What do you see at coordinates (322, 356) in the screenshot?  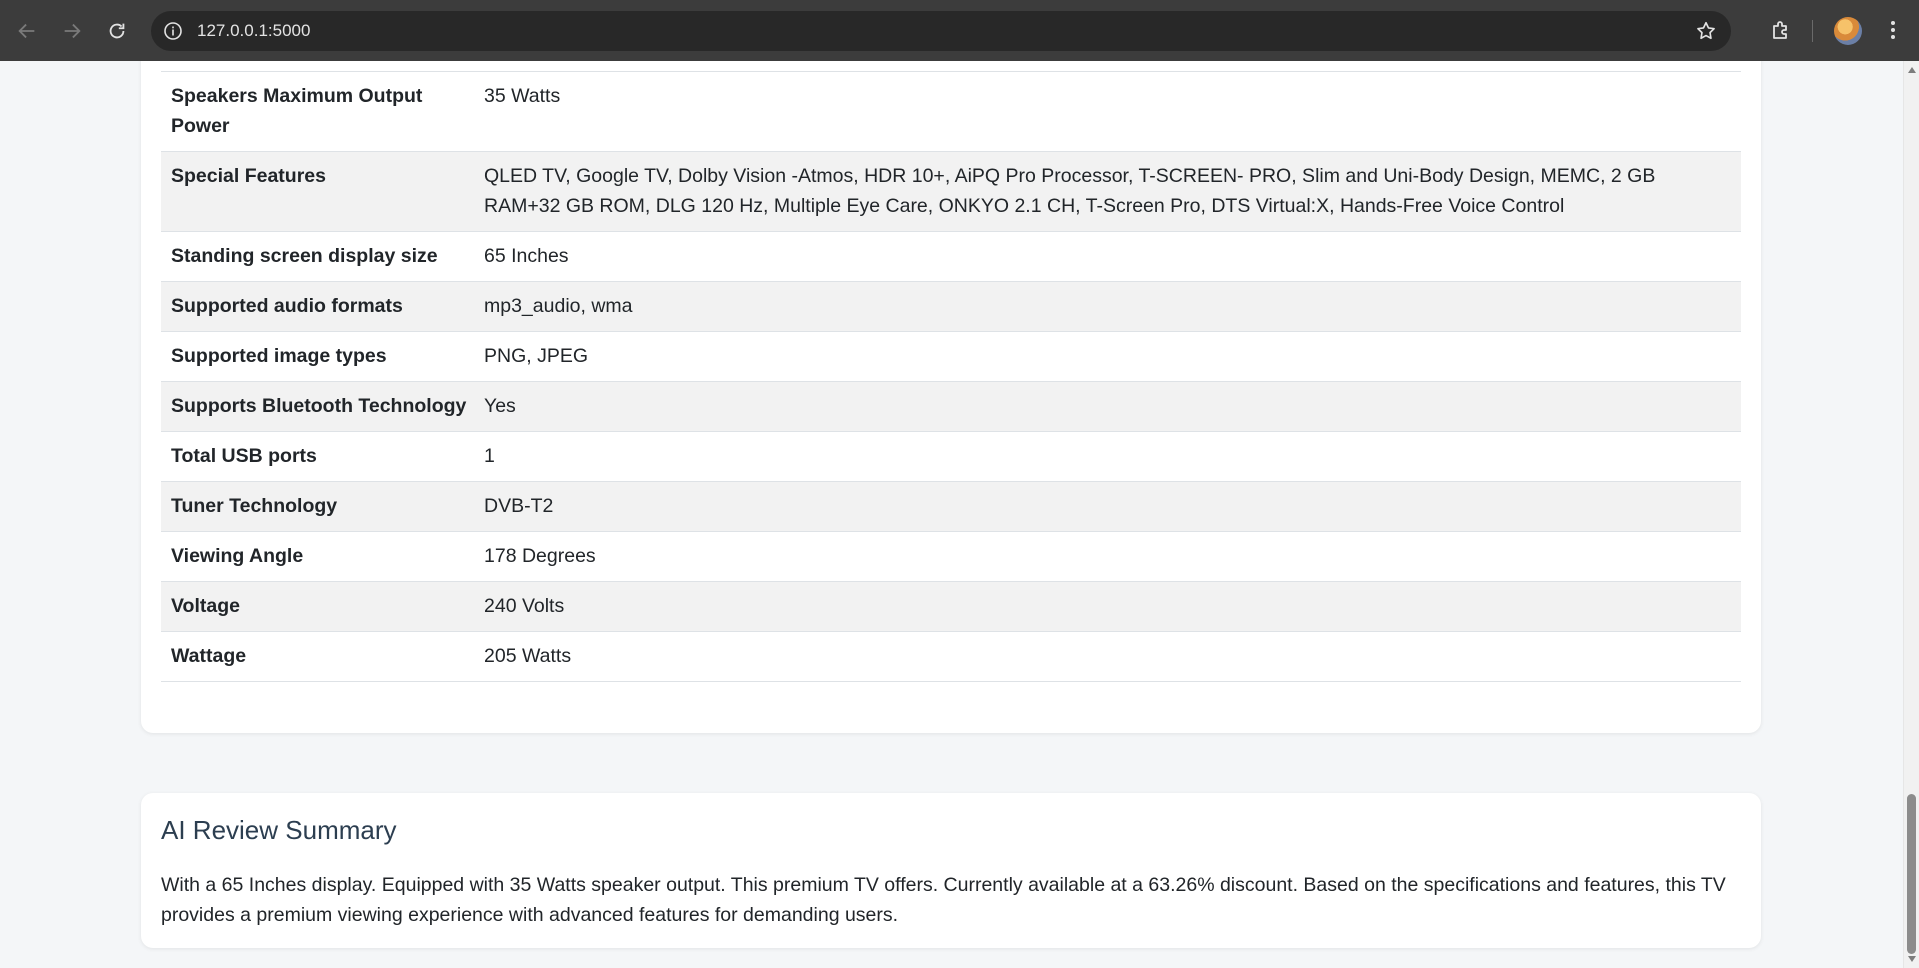 I see `spec-label: Supported image types` at bounding box center [322, 356].